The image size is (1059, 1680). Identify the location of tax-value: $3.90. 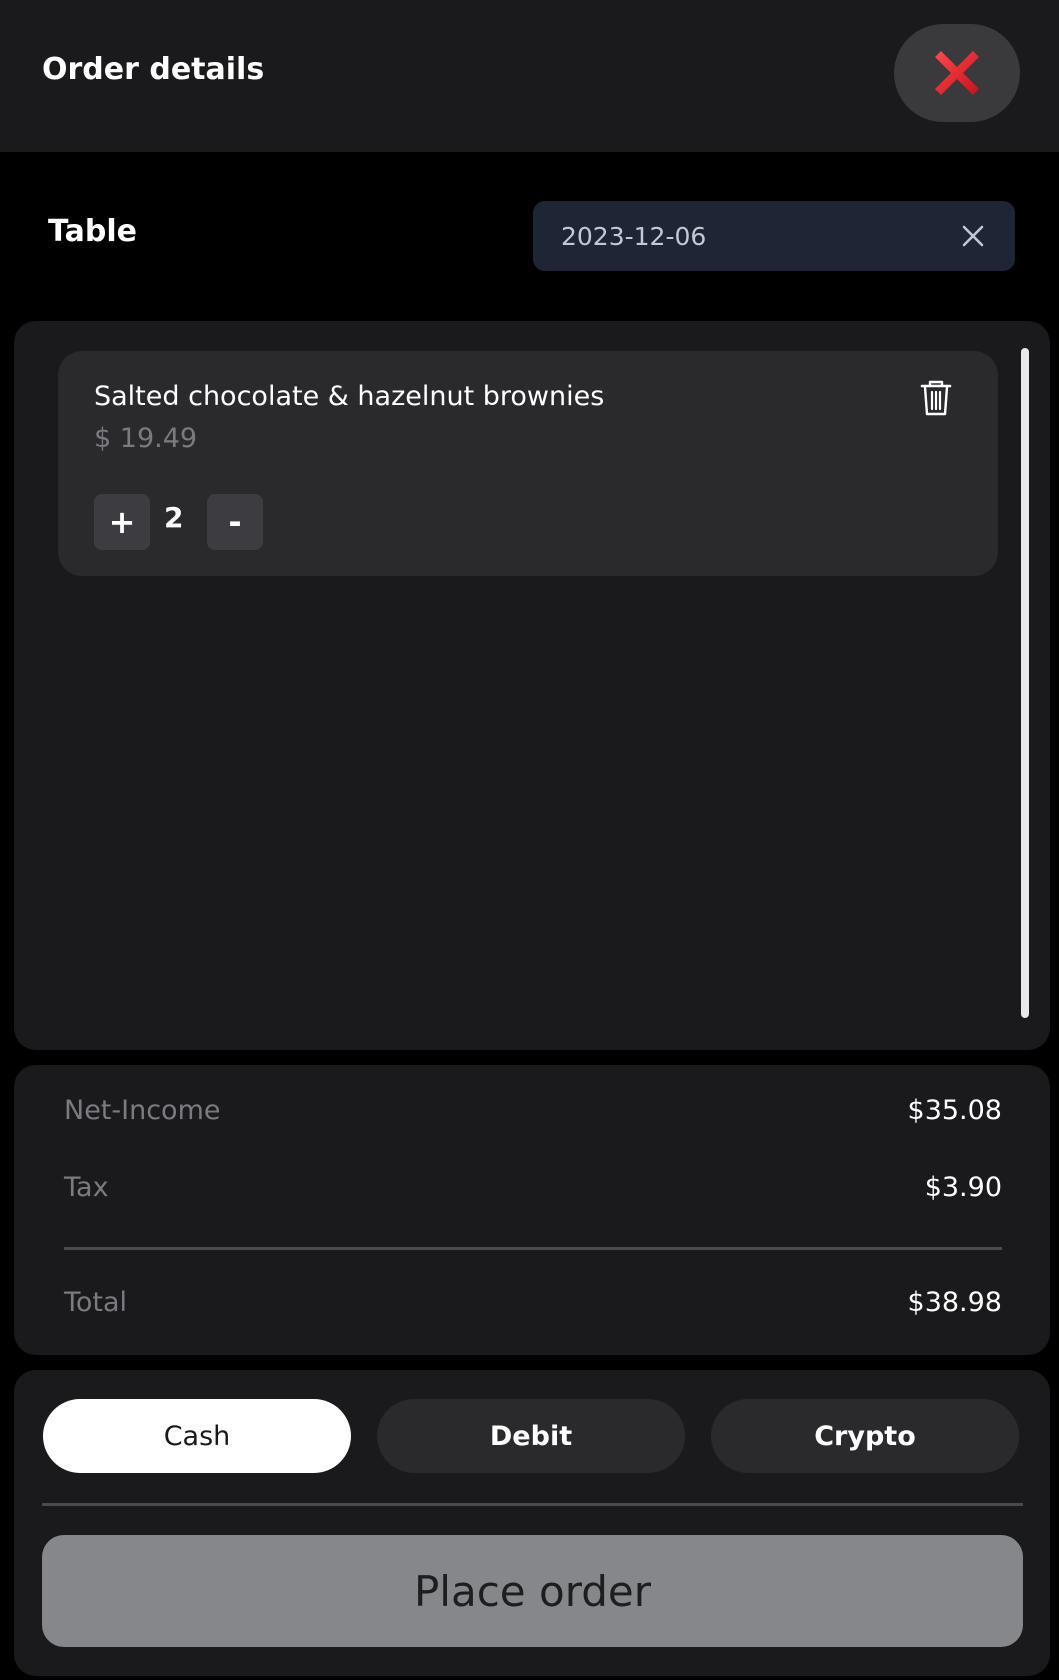
(963, 1187).